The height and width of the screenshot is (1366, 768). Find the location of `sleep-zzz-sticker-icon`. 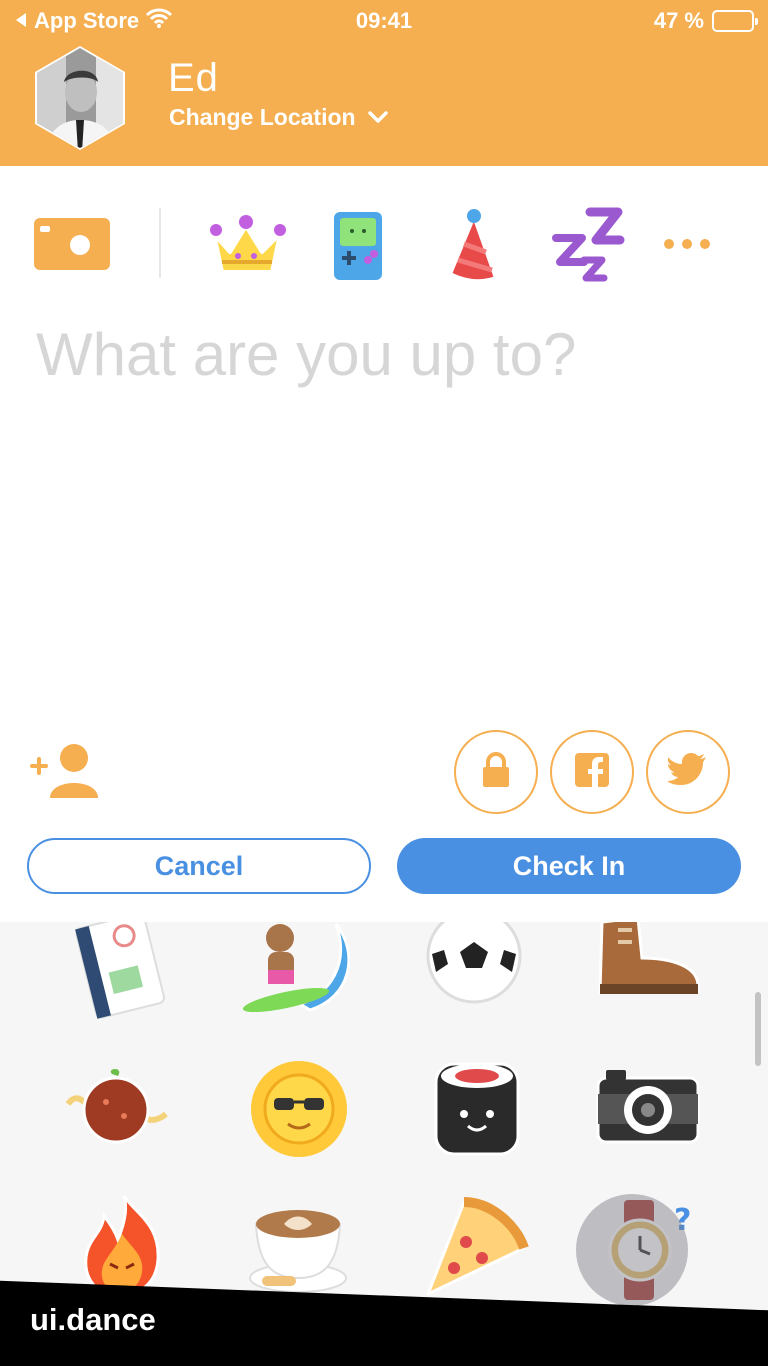

sleep-zzz-sticker-icon is located at coordinates (586, 246).